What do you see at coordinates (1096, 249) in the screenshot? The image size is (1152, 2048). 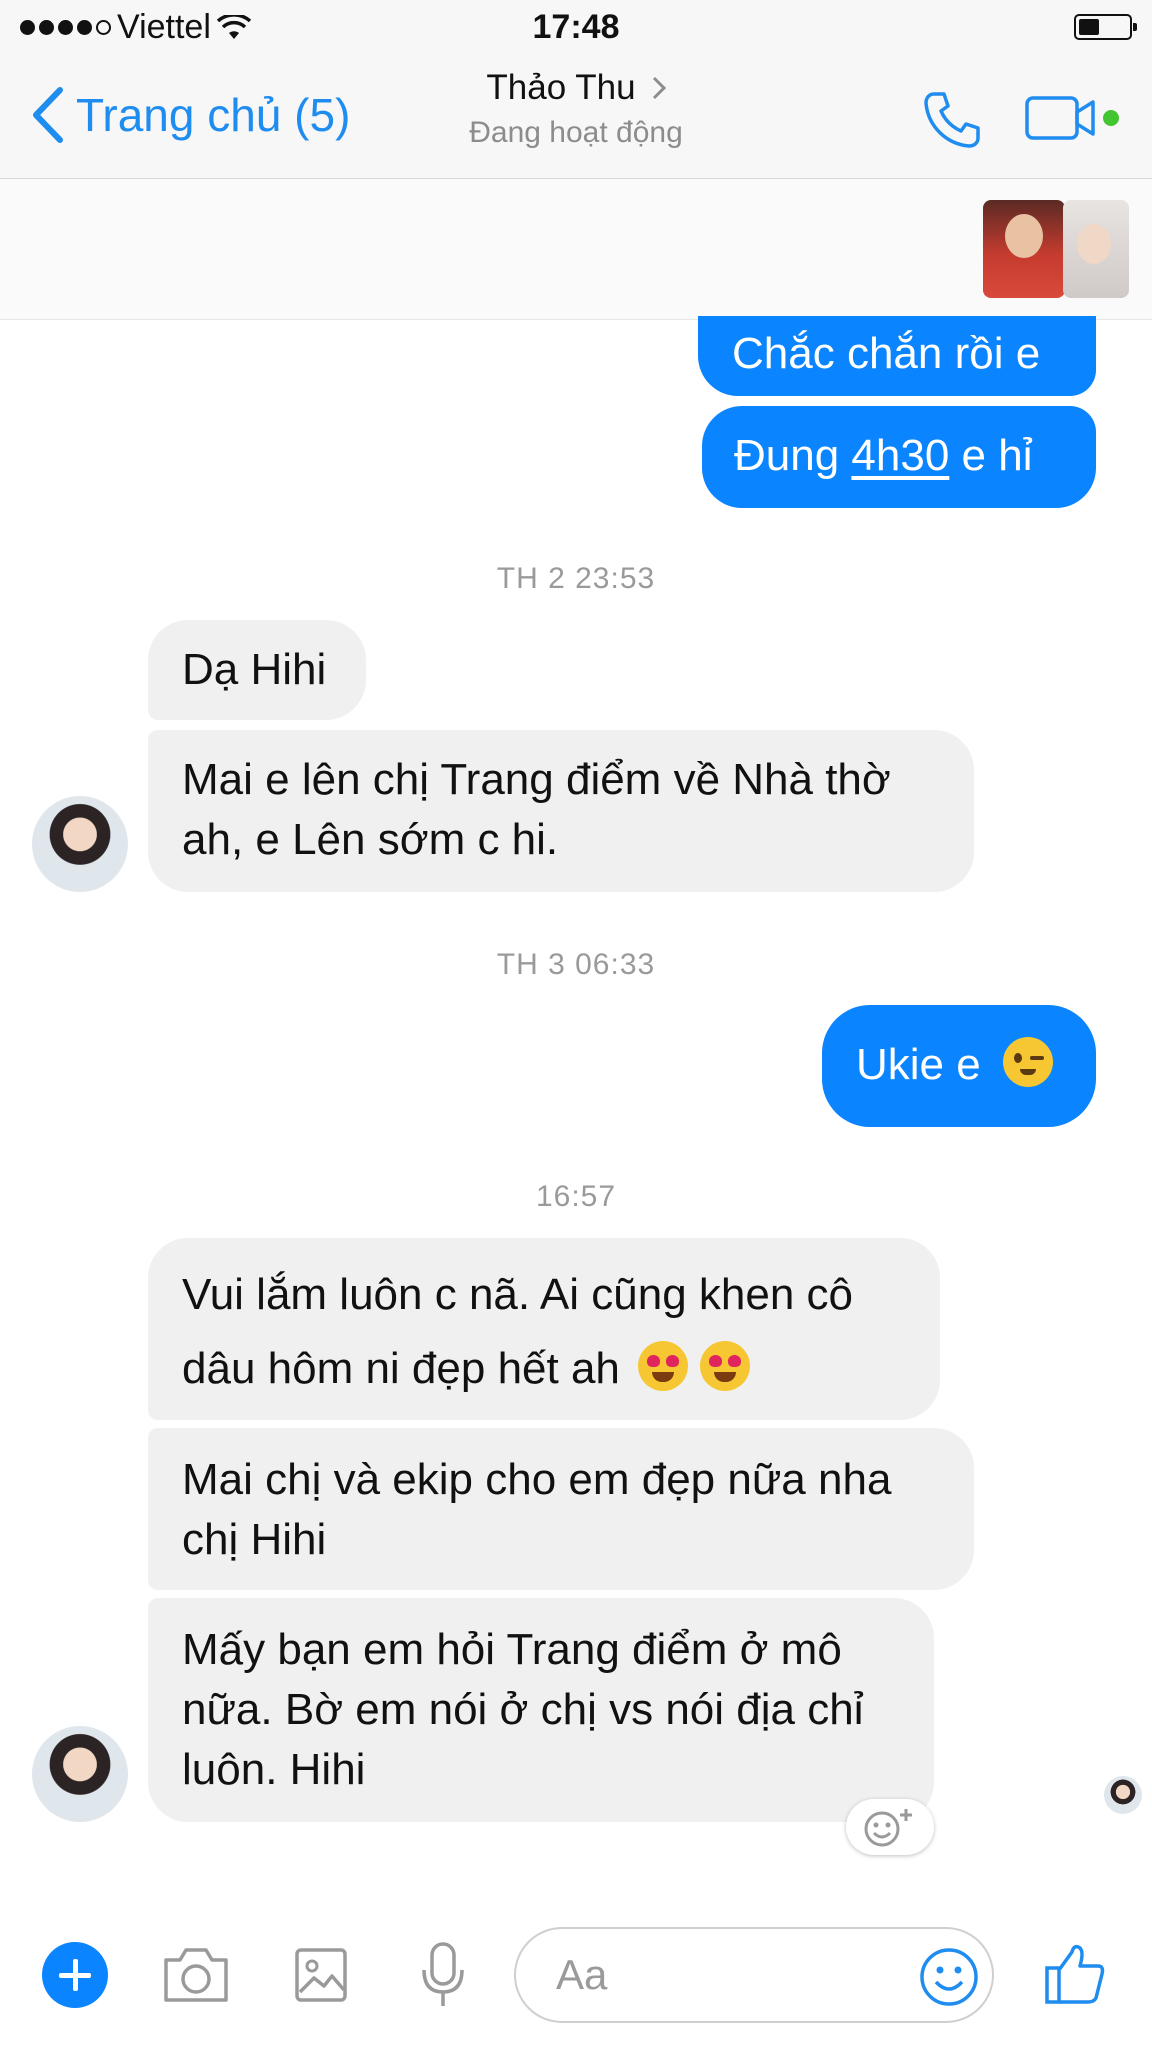 I see `contact-photo-light` at bounding box center [1096, 249].